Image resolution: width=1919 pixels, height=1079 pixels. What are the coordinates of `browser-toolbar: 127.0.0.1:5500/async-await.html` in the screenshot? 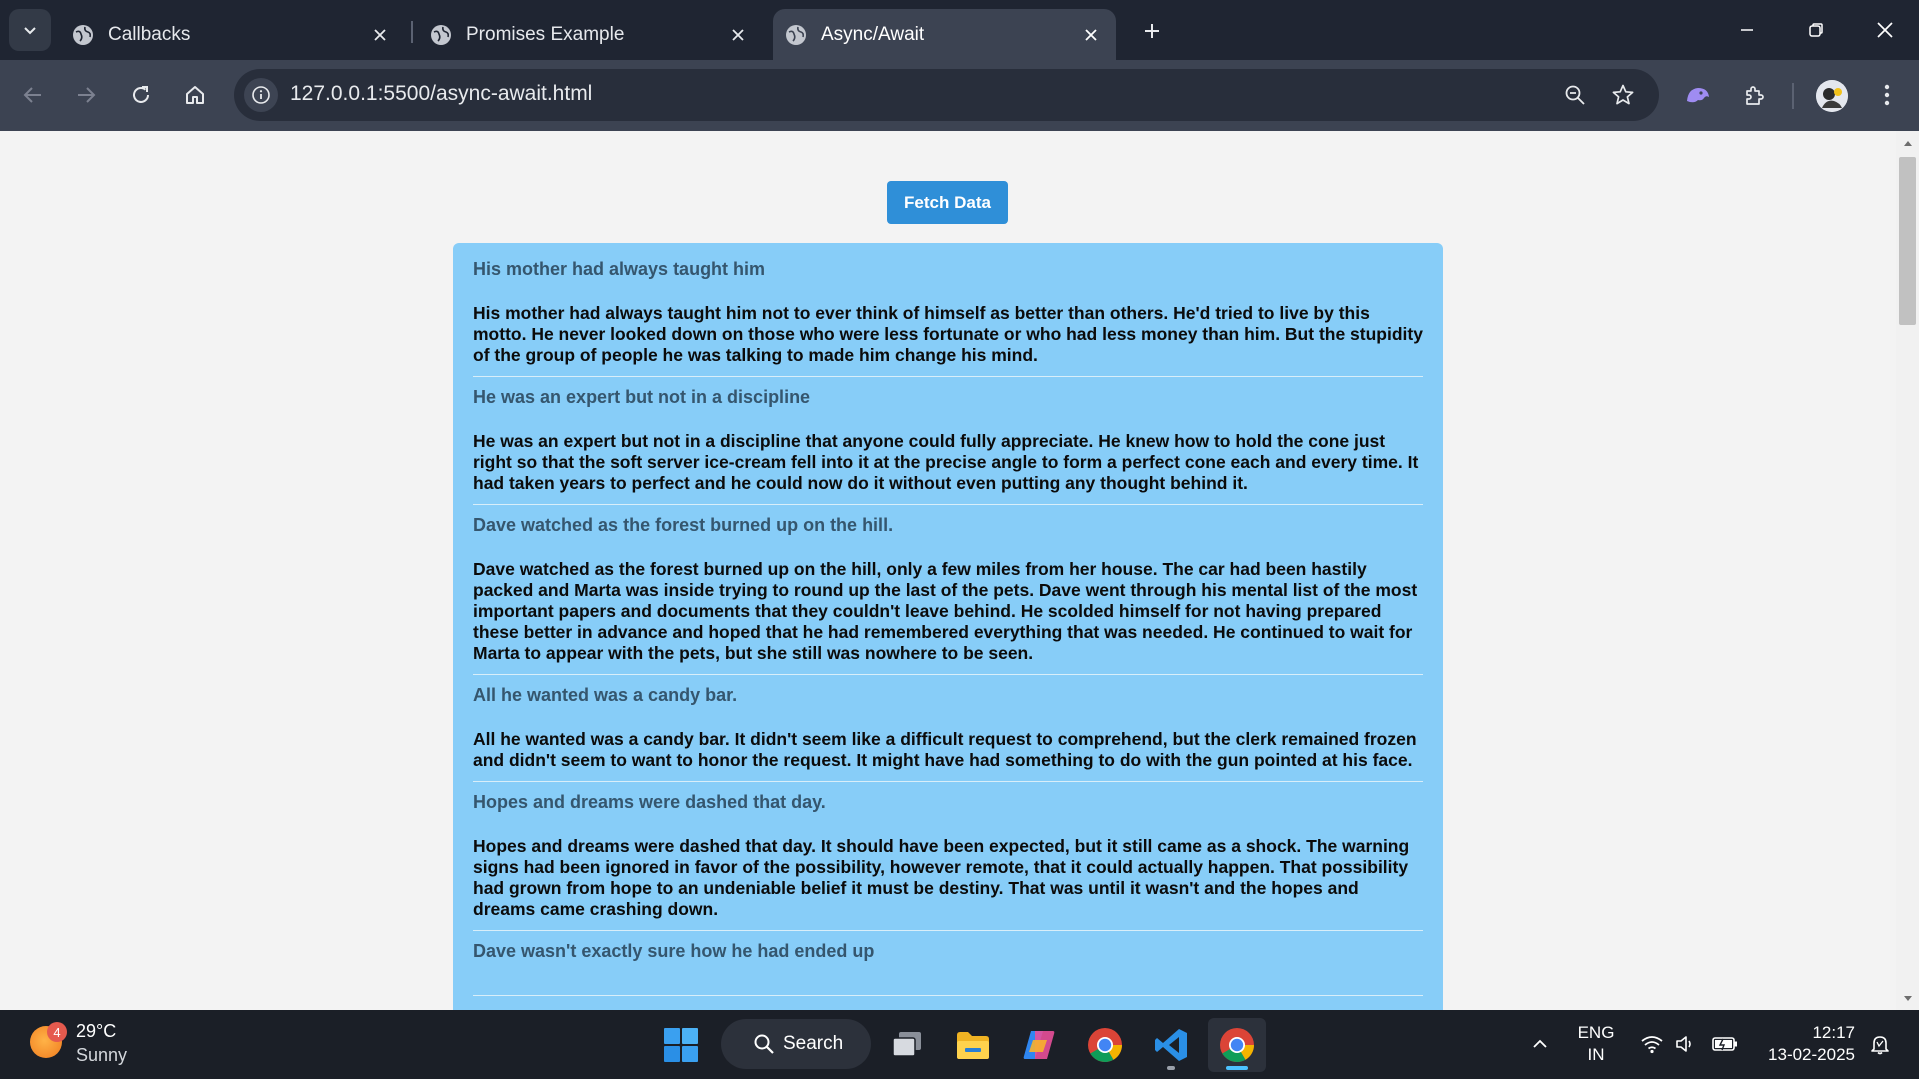 It's located at (959, 95).